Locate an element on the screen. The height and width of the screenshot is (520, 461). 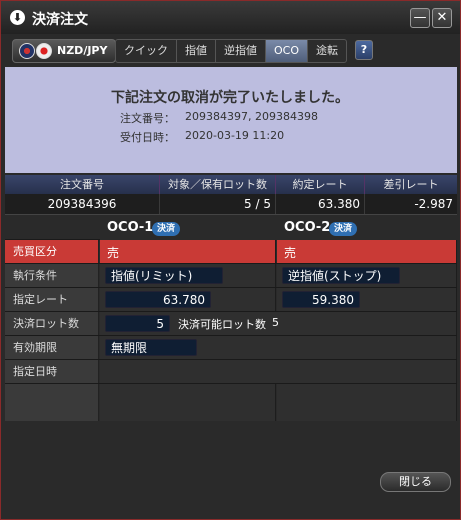
toolbar: NZD/JPY クイック 指値 逆指値 OCO 途転 ? is located at coordinates (231, 50).